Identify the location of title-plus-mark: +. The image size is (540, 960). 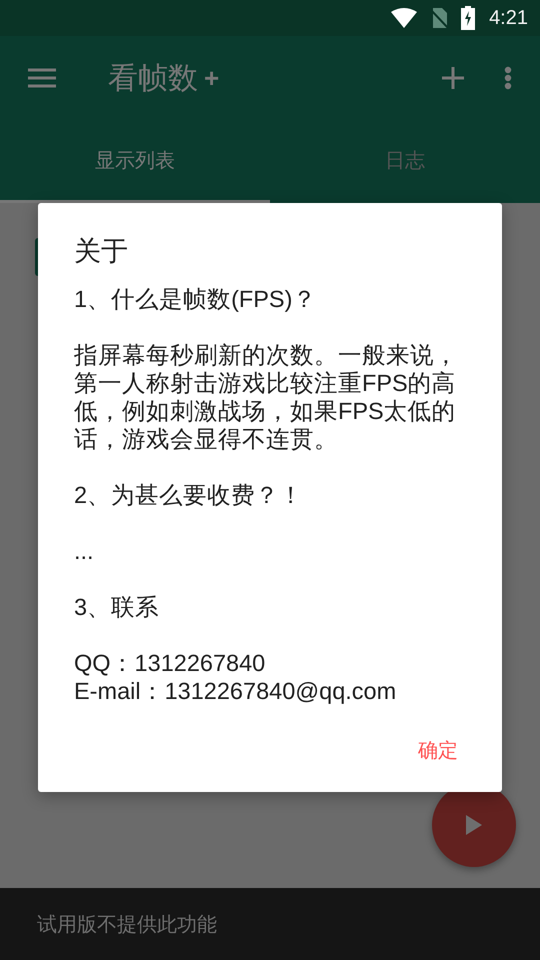
(212, 78).